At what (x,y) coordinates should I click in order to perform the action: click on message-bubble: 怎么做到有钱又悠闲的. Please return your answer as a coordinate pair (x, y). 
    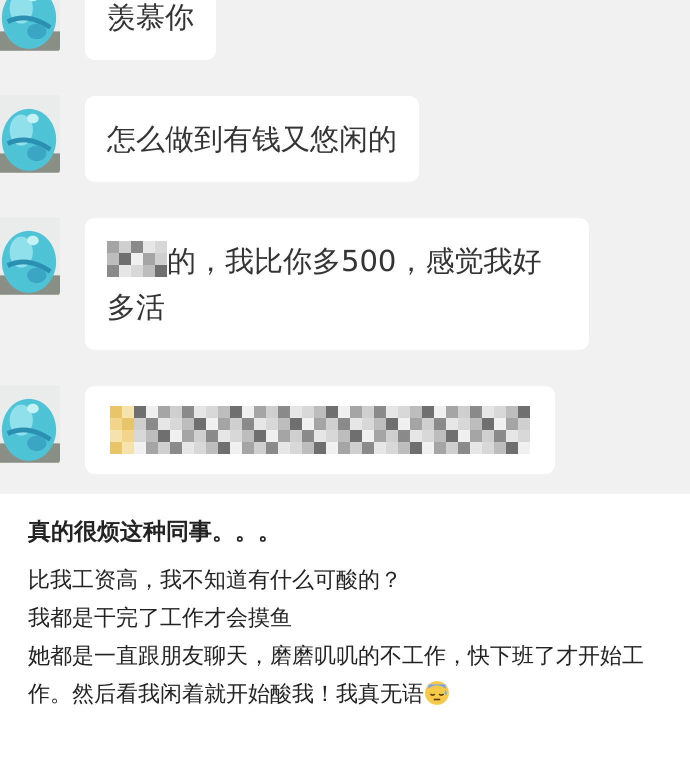
    Looking at the image, I should click on (252, 139).